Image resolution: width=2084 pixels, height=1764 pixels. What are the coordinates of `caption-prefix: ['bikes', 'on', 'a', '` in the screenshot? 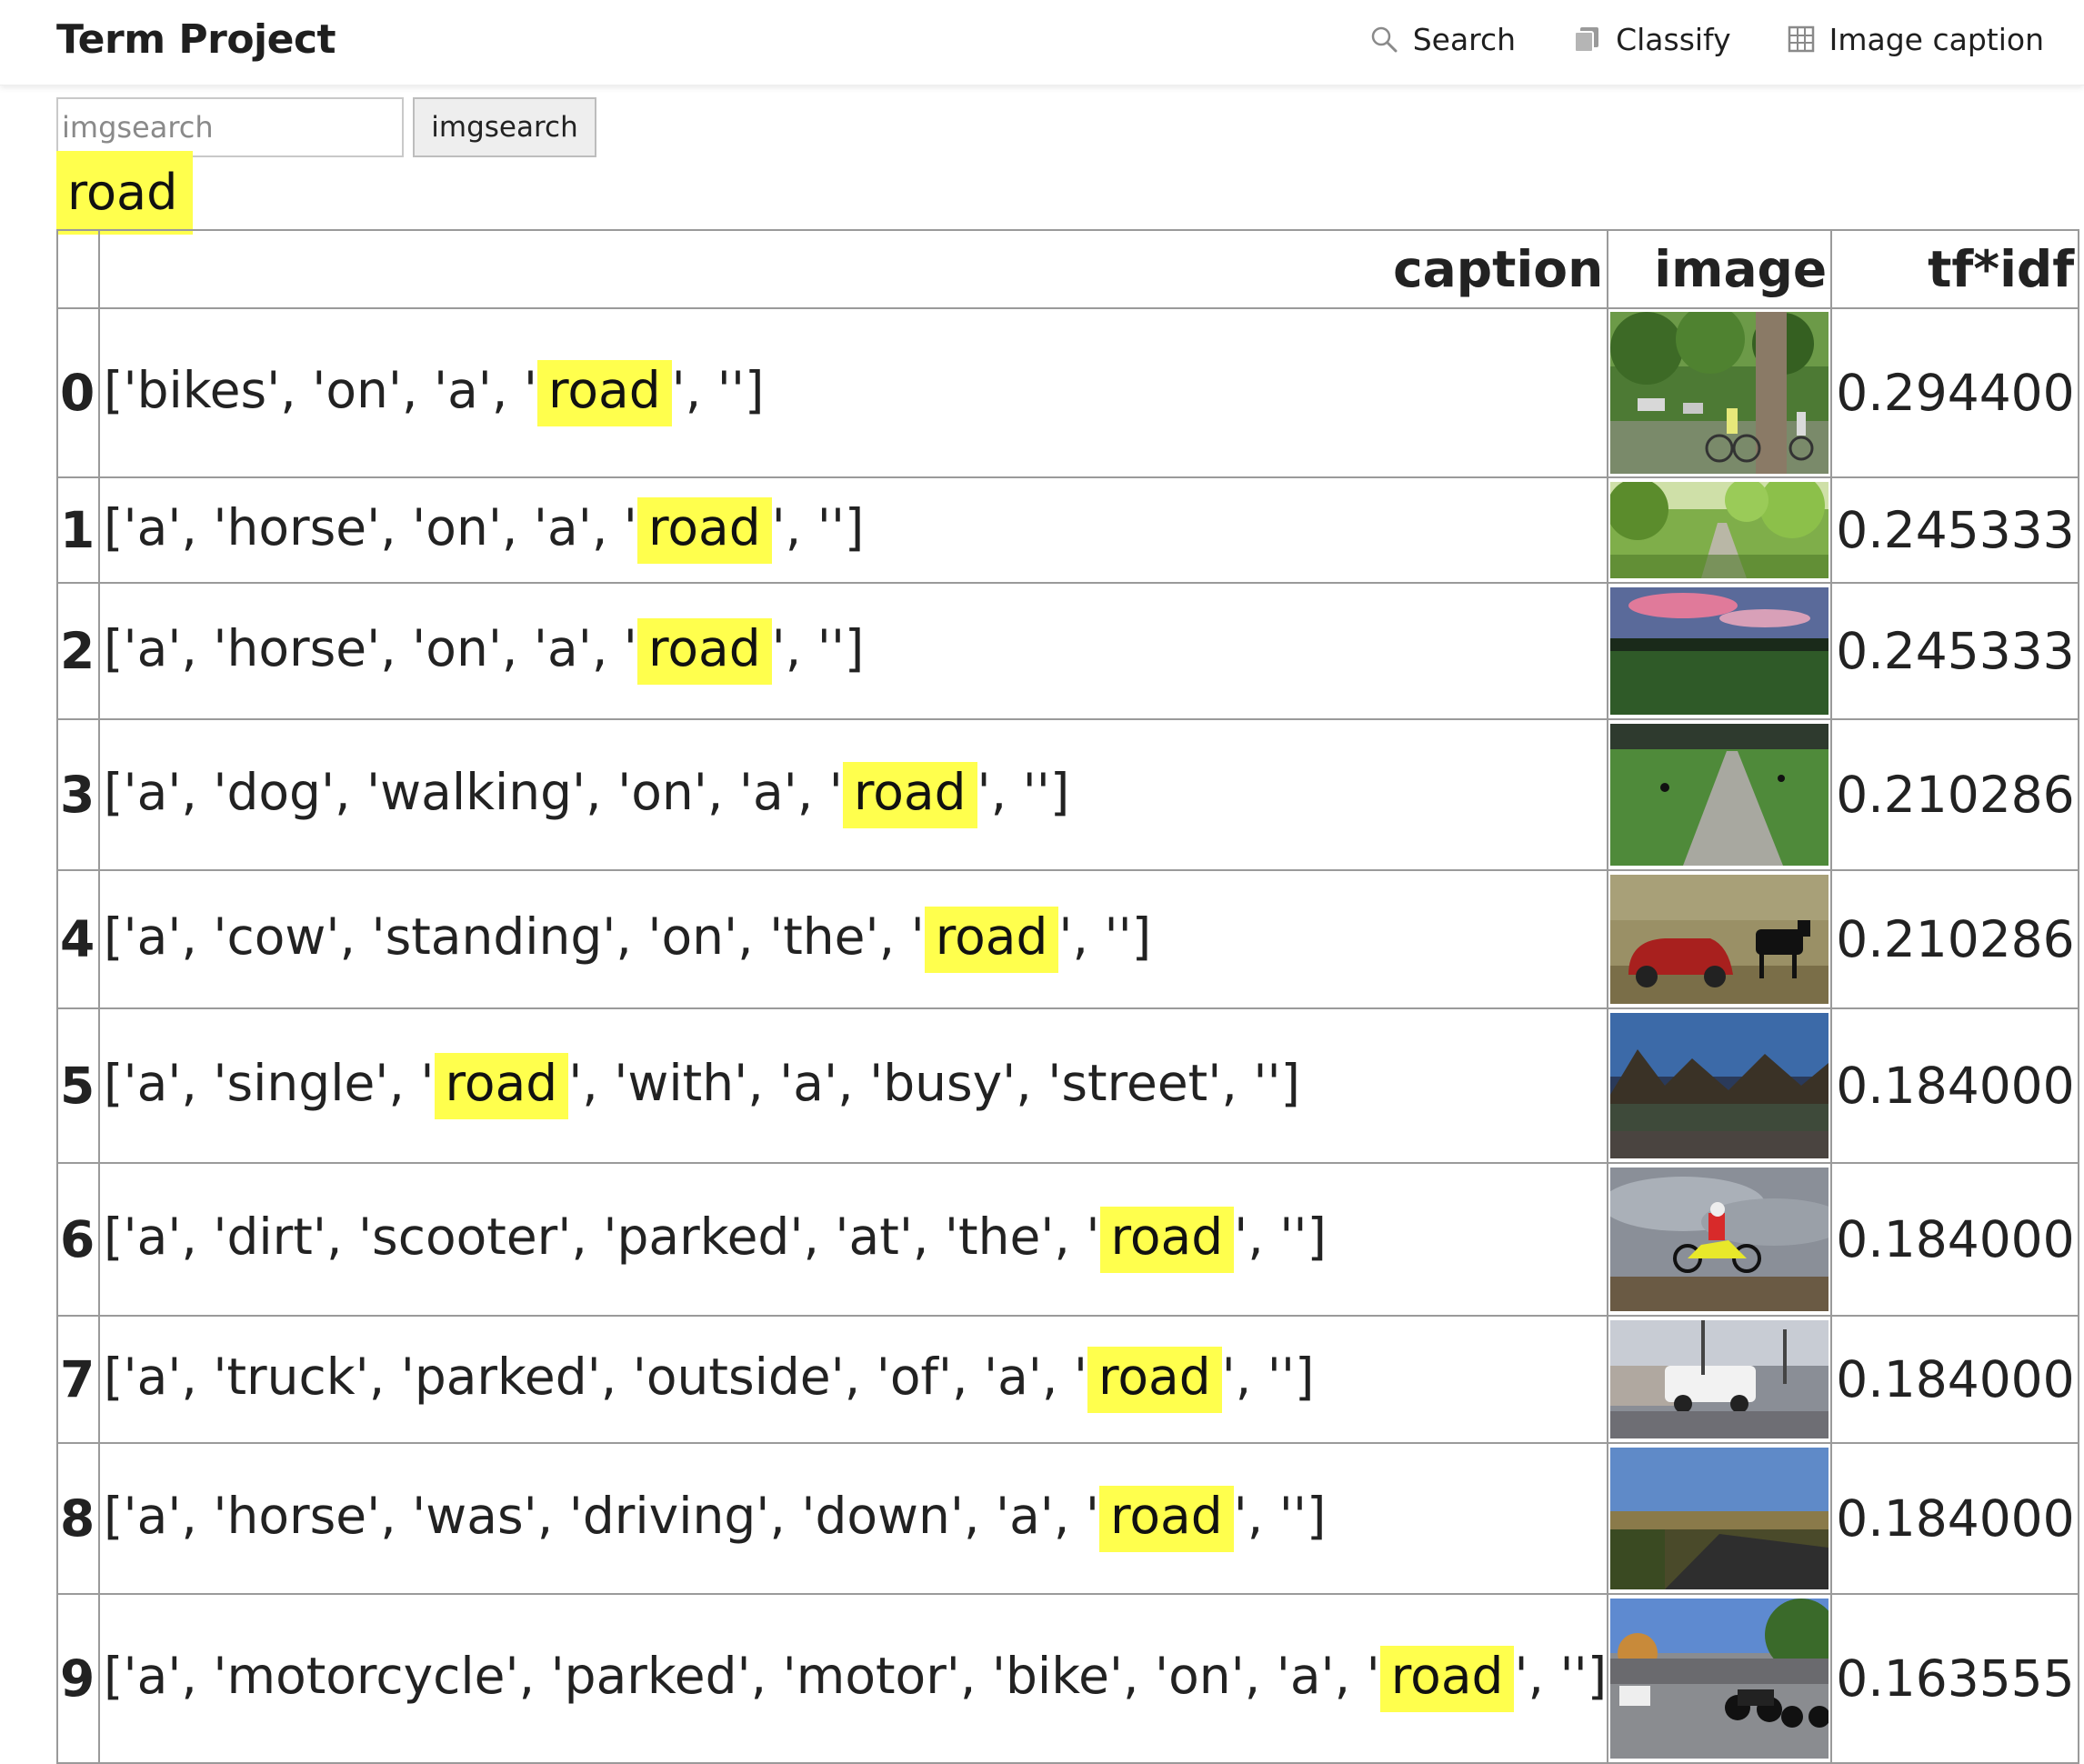 It's located at (321, 389).